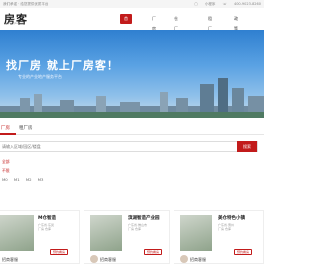 The width and height of the screenshot is (320, 264). Describe the element at coordinates (144, 218) in the screenshot. I see `listing-title: 滨湖智造产业园` at that location.